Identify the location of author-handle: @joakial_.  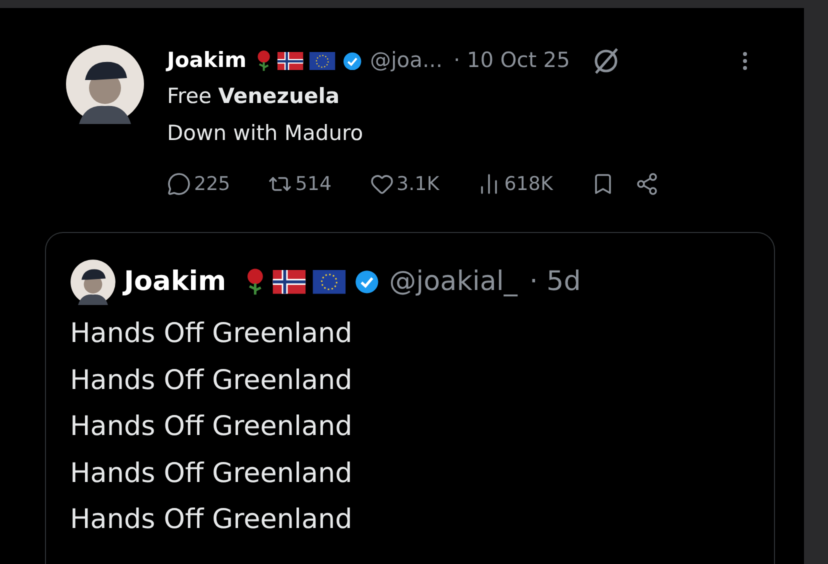
(453, 281).